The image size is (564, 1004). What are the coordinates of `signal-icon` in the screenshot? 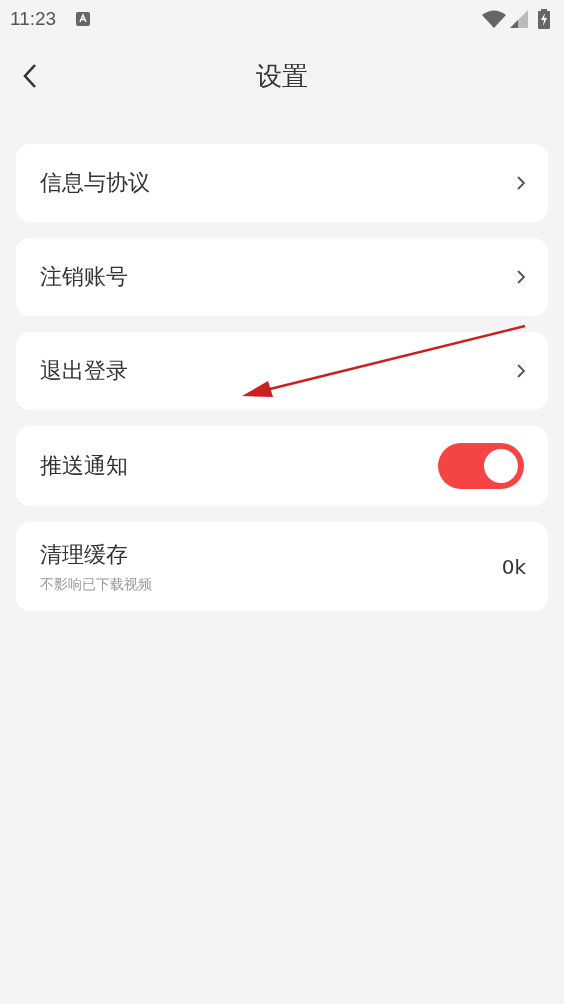 It's located at (519, 19).